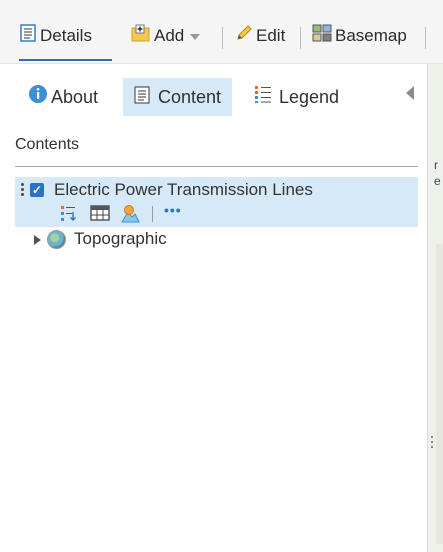 Image resolution: width=443 pixels, height=552 pixels. What do you see at coordinates (437, 181) in the screenshot?
I see `map-label: e` at bounding box center [437, 181].